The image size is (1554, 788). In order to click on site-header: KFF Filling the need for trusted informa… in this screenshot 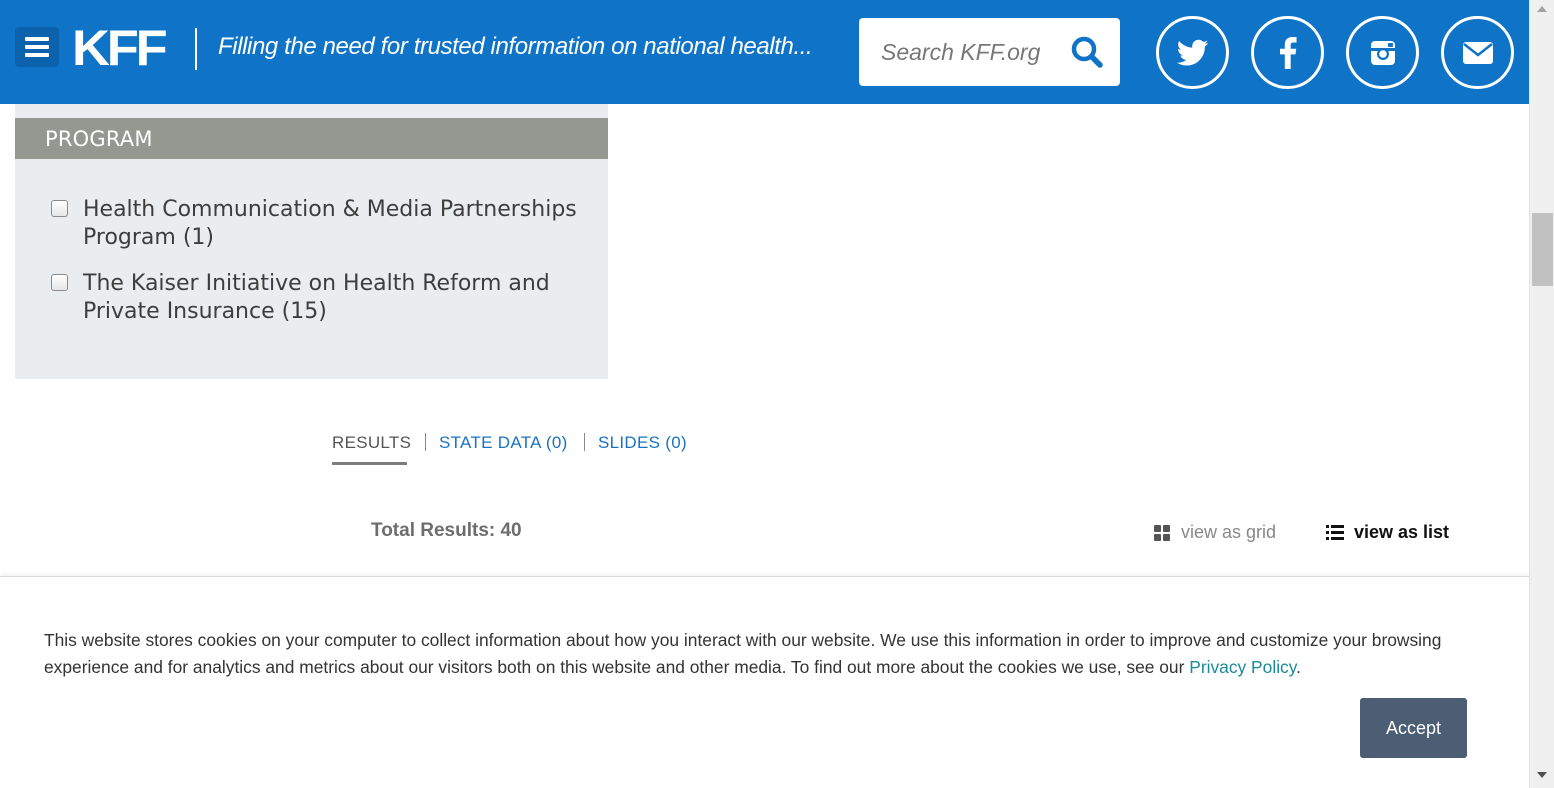, I will do `click(764, 52)`.